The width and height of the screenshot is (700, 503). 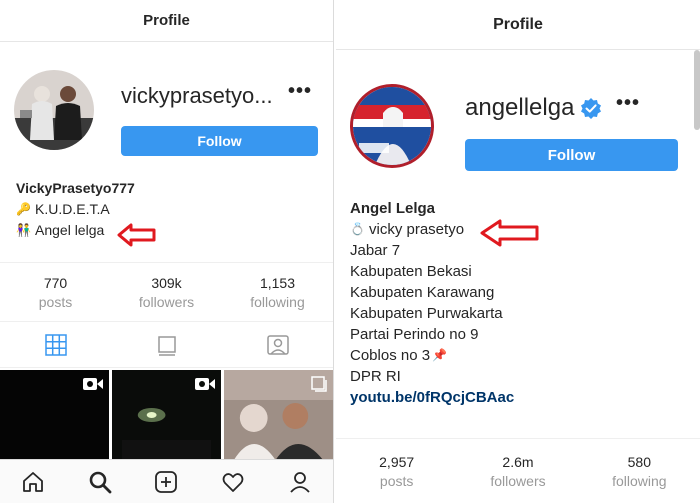 I want to click on bottom-nav-bar, so click(x=166, y=481).